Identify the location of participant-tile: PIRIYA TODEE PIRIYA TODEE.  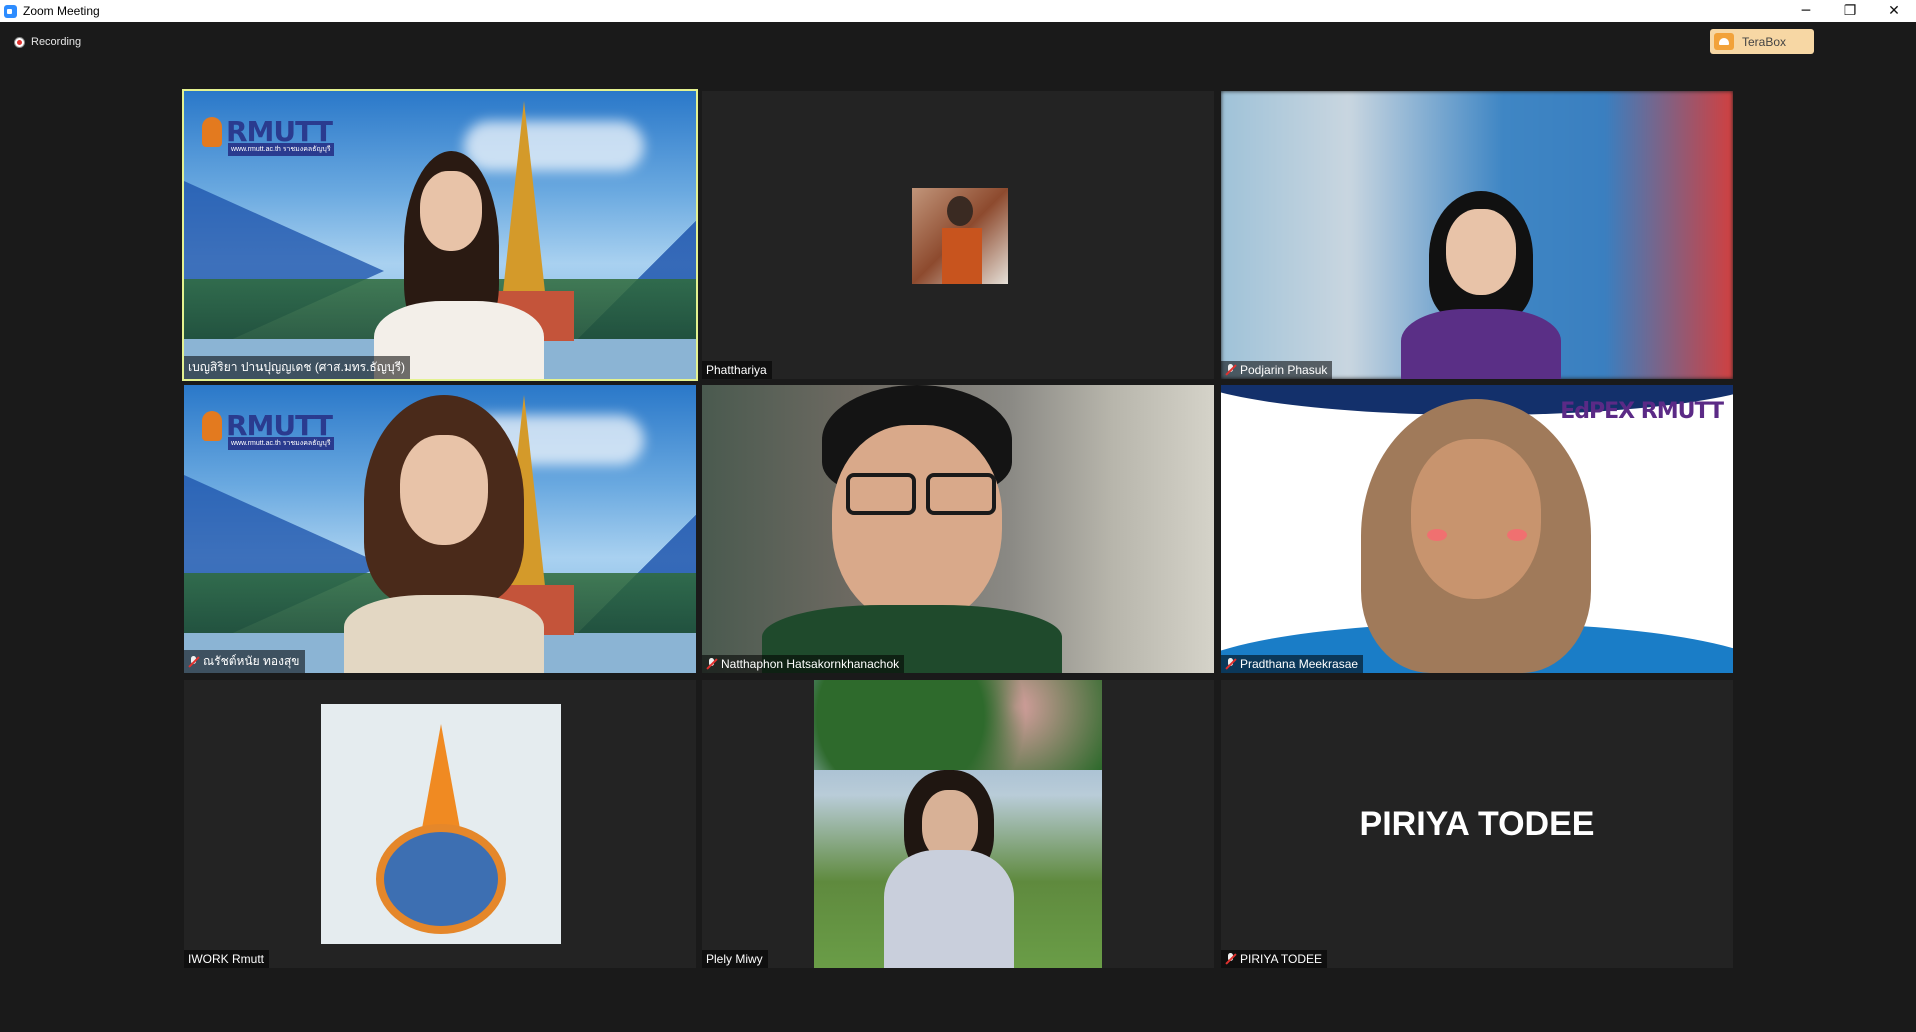
(1477, 824).